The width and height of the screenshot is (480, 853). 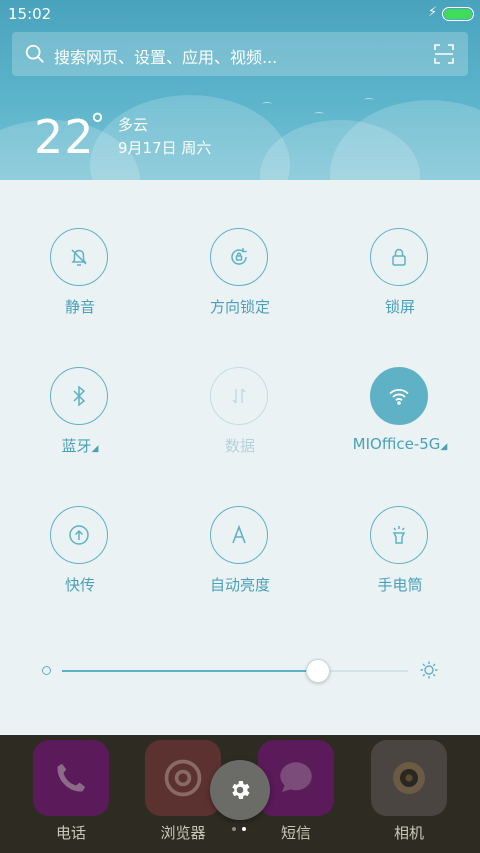 I want to click on rotation-lock-icon, so click(x=239, y=256).